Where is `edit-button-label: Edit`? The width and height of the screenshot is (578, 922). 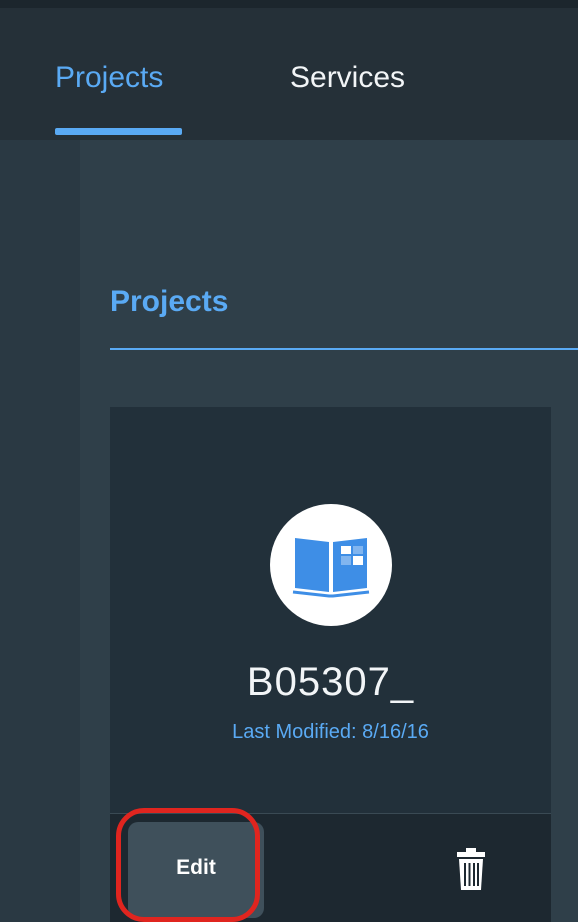
edit-button-label: Edit is located at coordinates (196, 867).